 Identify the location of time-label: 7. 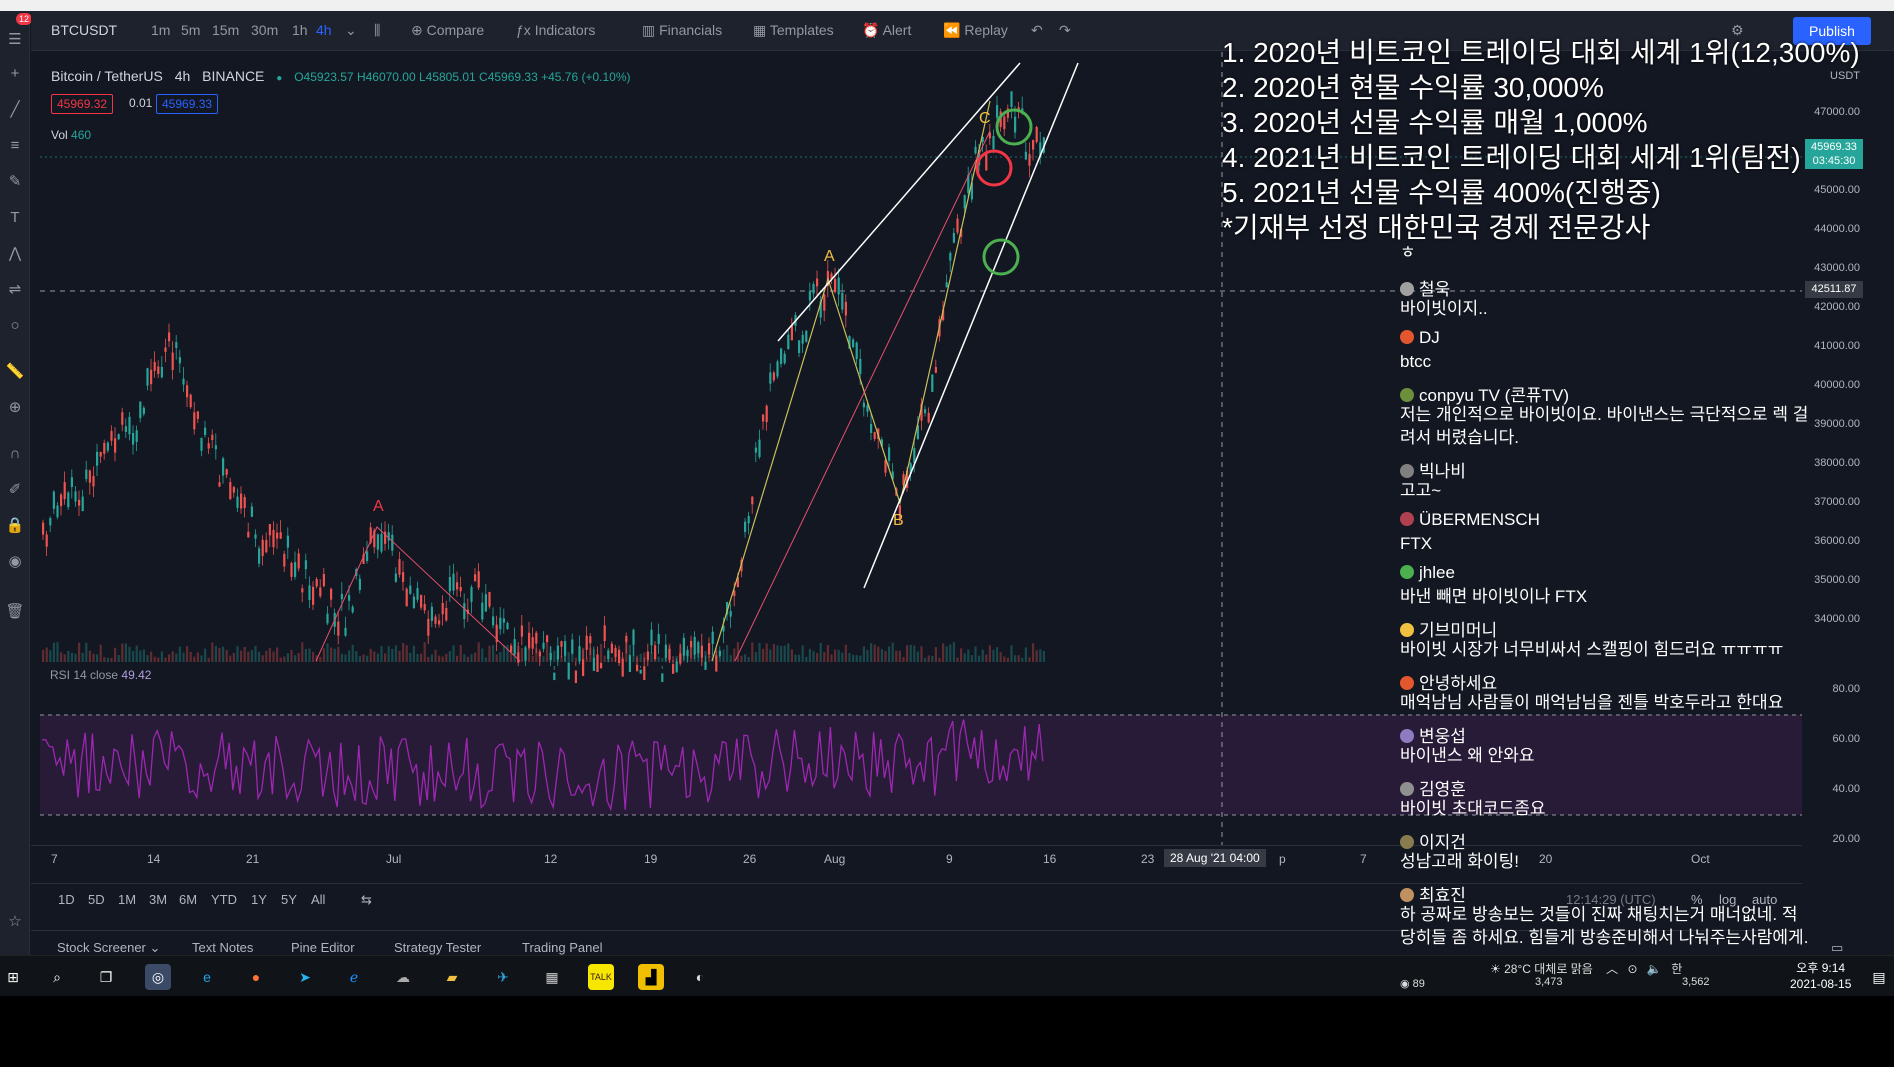
(54, 859).